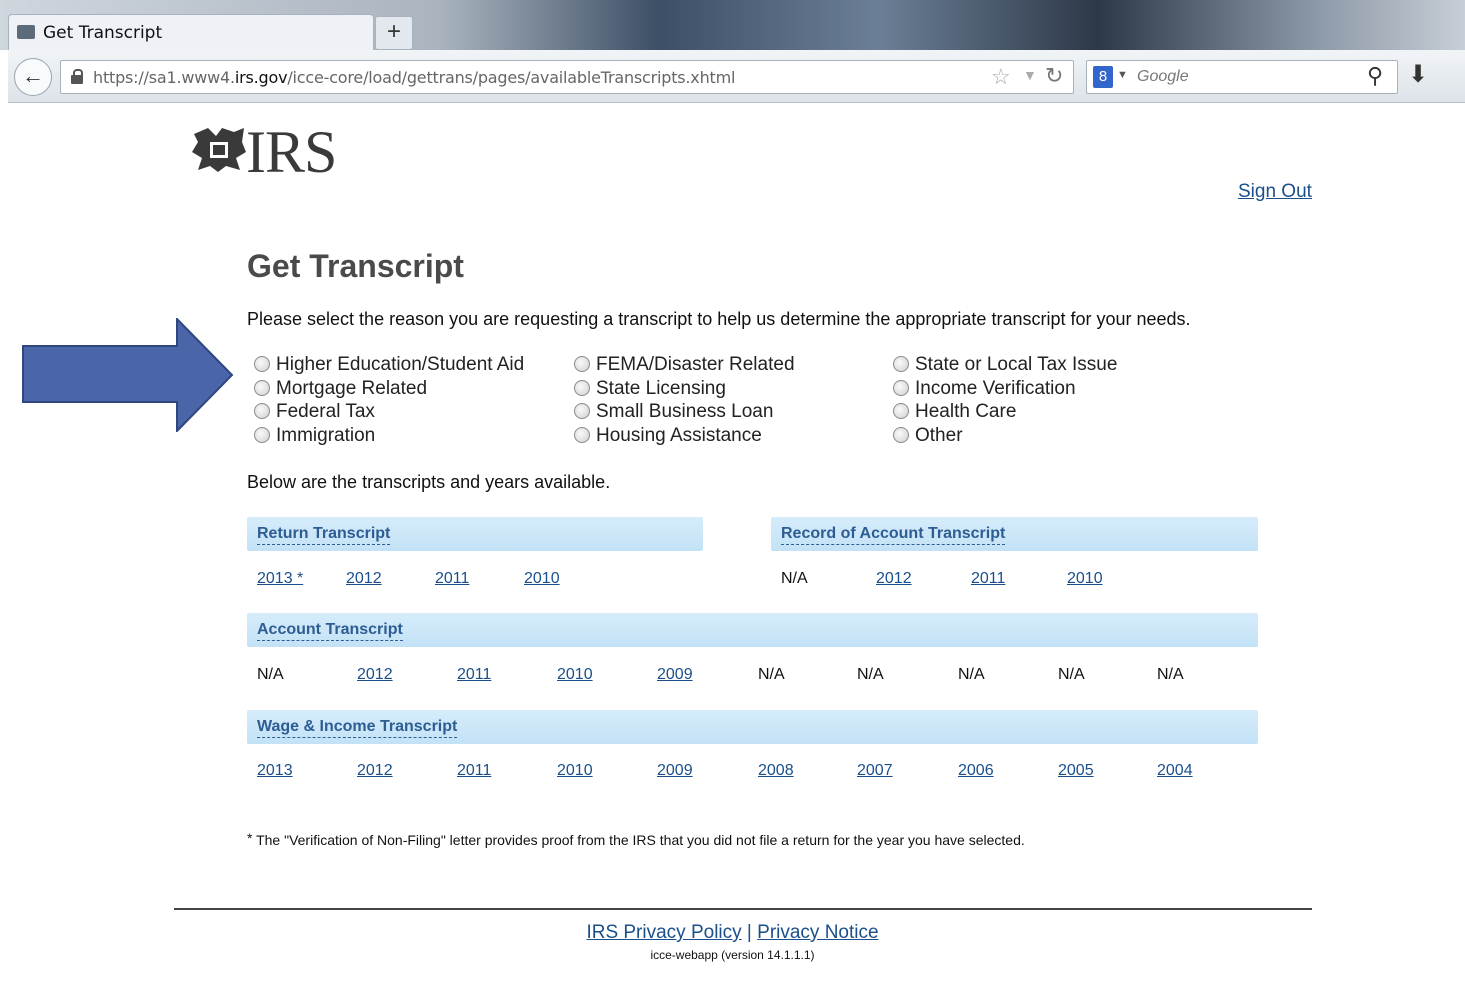 This screenshot has height=1004, width=1465. What do you see at coordinates (575, 675) in the screenshot?
I see `account-transcript-year-link: 2010` at bounding box center [575, 675].